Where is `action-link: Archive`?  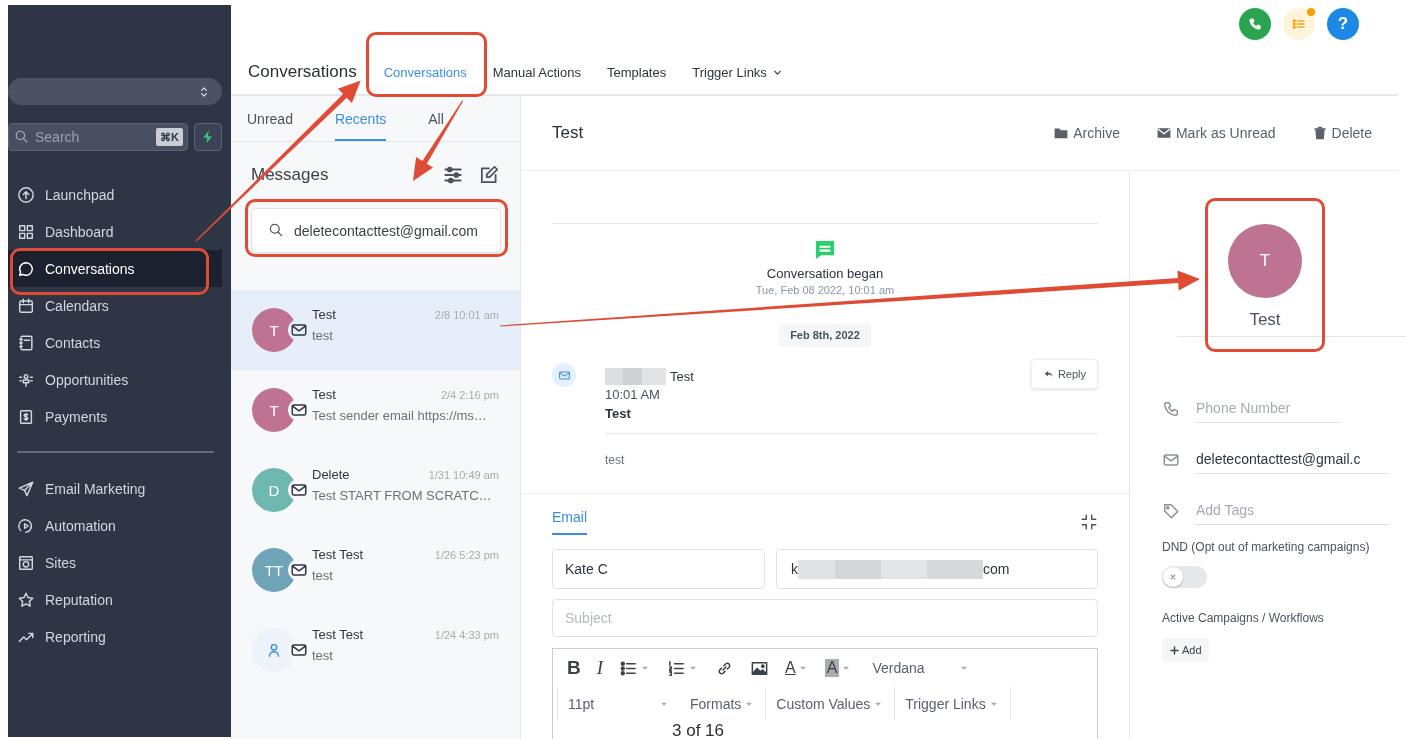 action-link: Archive is located at coordinates (1086, 133).